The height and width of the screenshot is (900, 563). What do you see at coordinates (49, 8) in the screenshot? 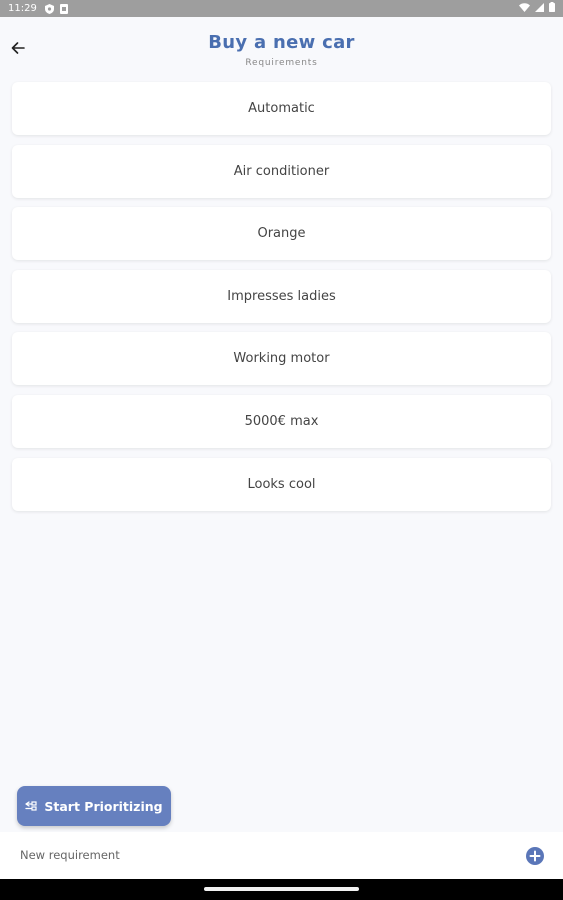
I see `shield-icon` at bounding box center [49, 8].